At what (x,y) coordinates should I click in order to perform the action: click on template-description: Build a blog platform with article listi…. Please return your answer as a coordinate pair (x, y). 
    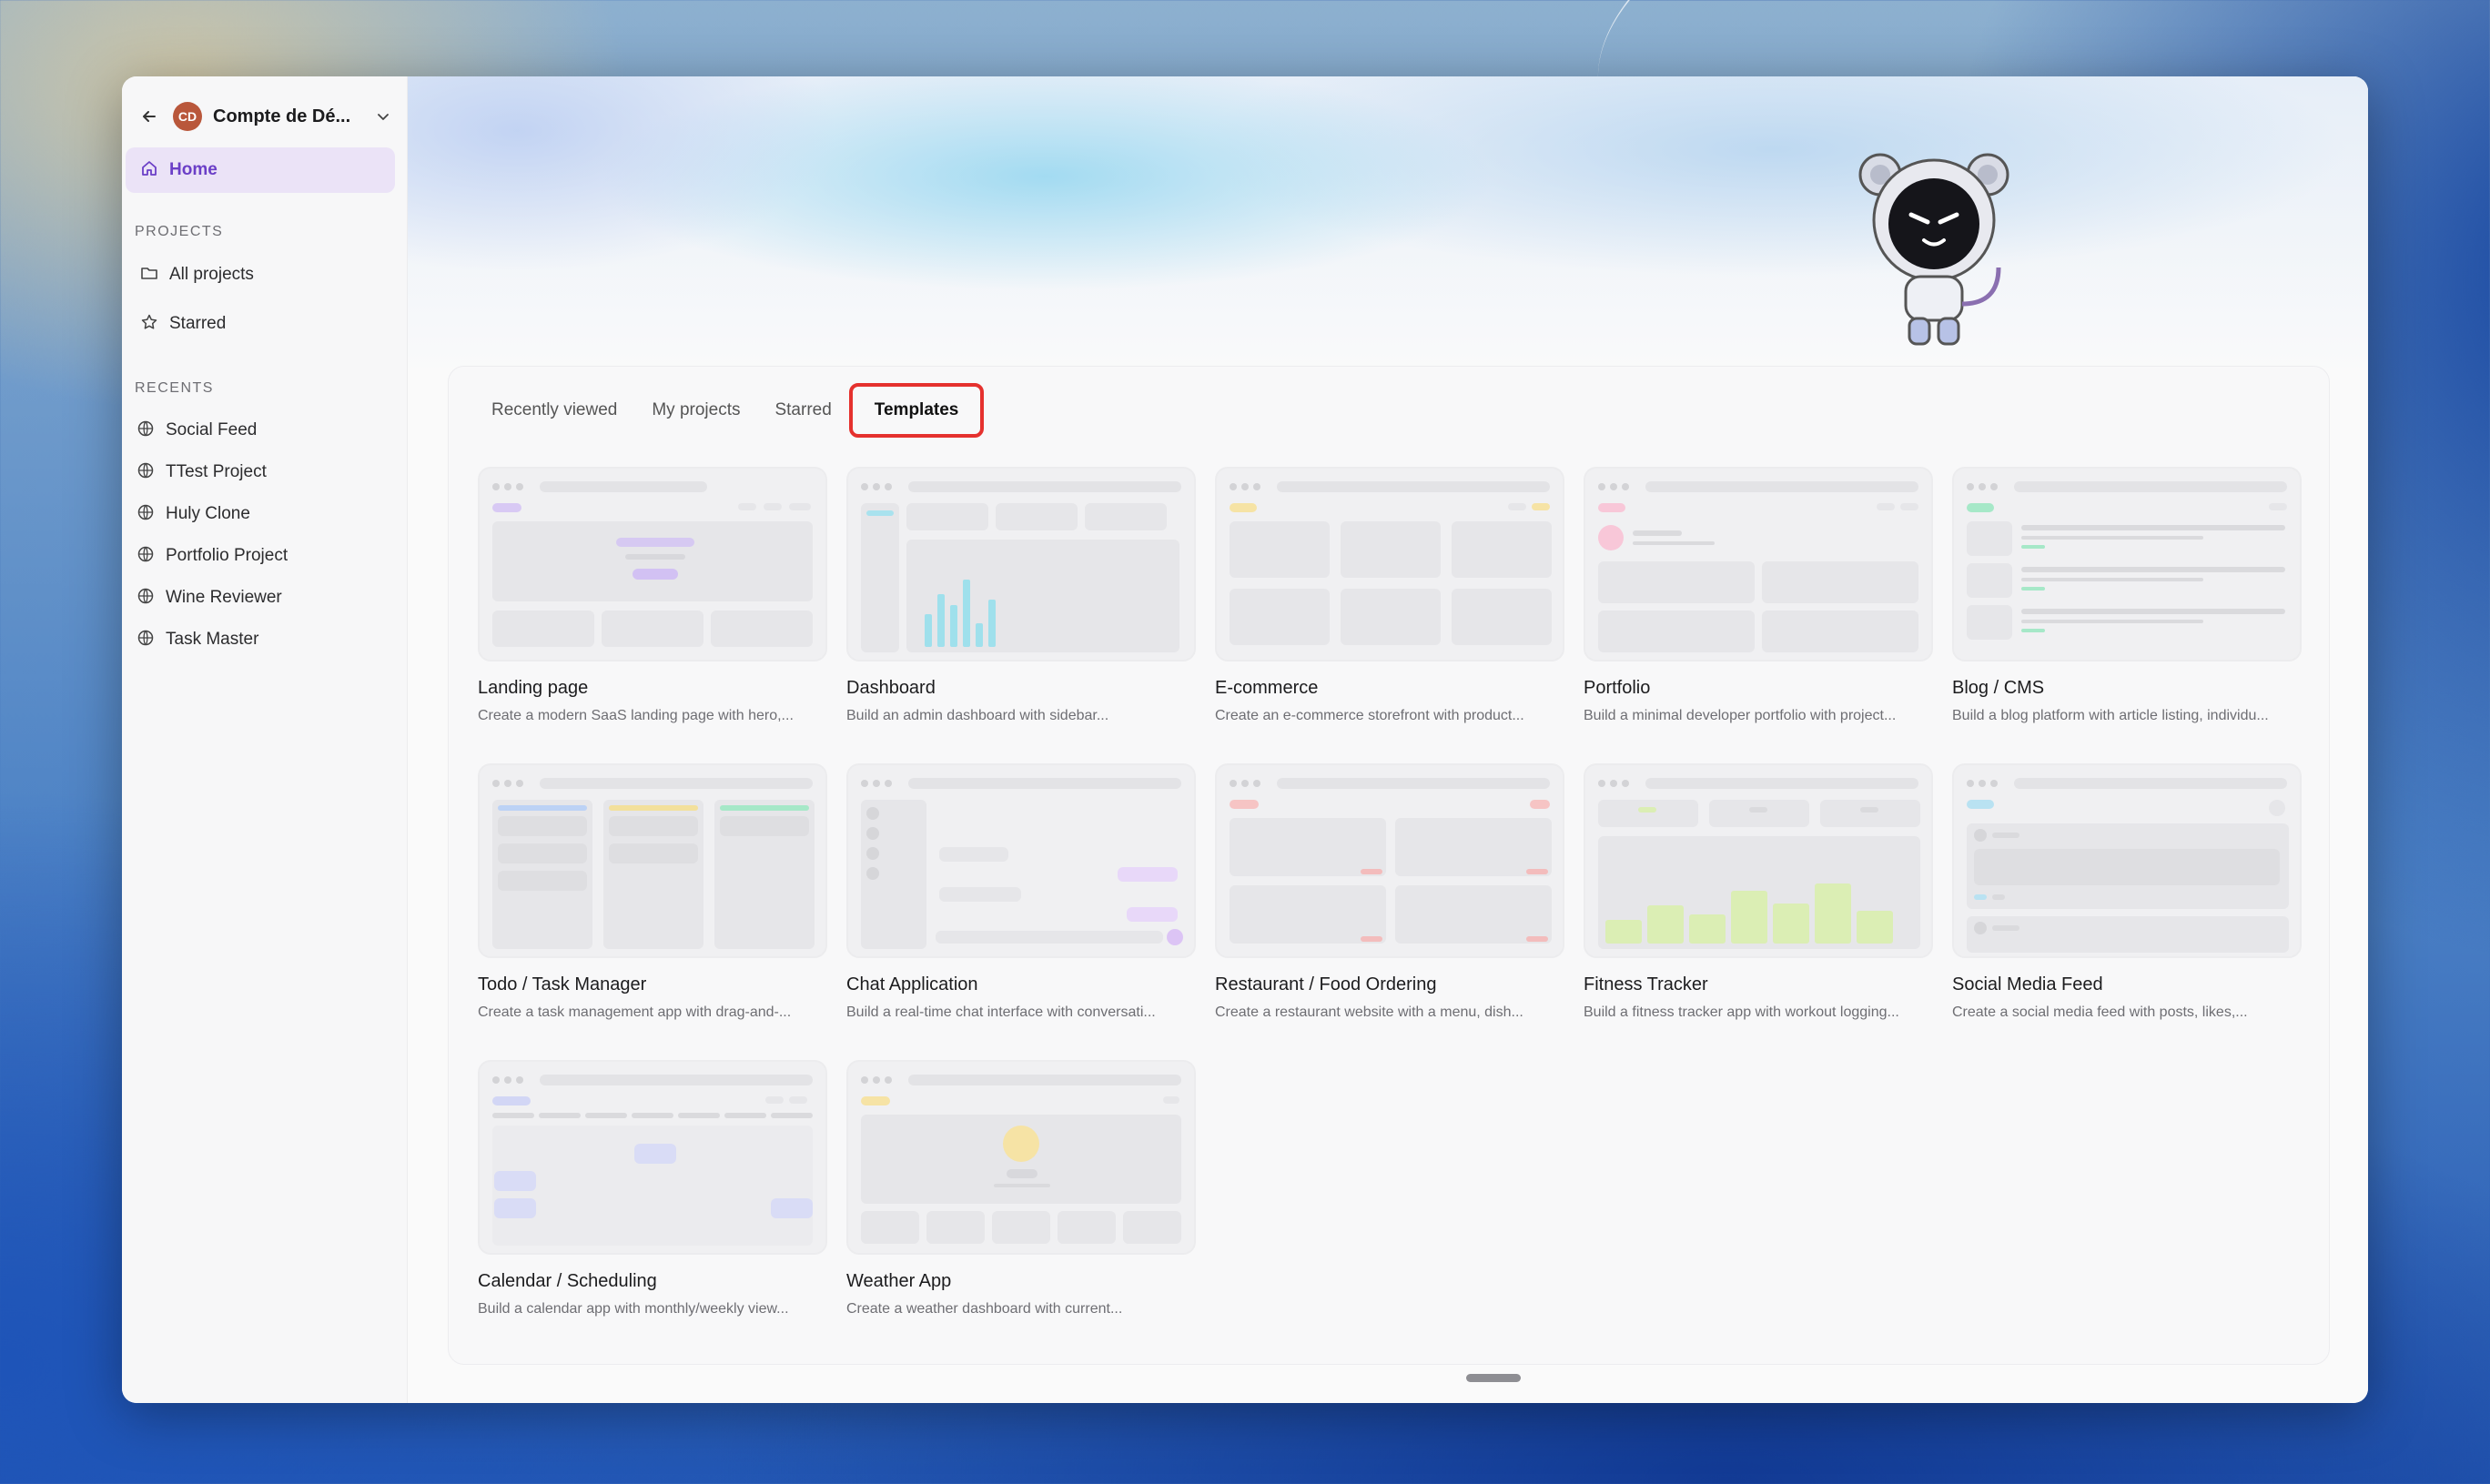
    Looking at the image, I should click on (2110, 715).